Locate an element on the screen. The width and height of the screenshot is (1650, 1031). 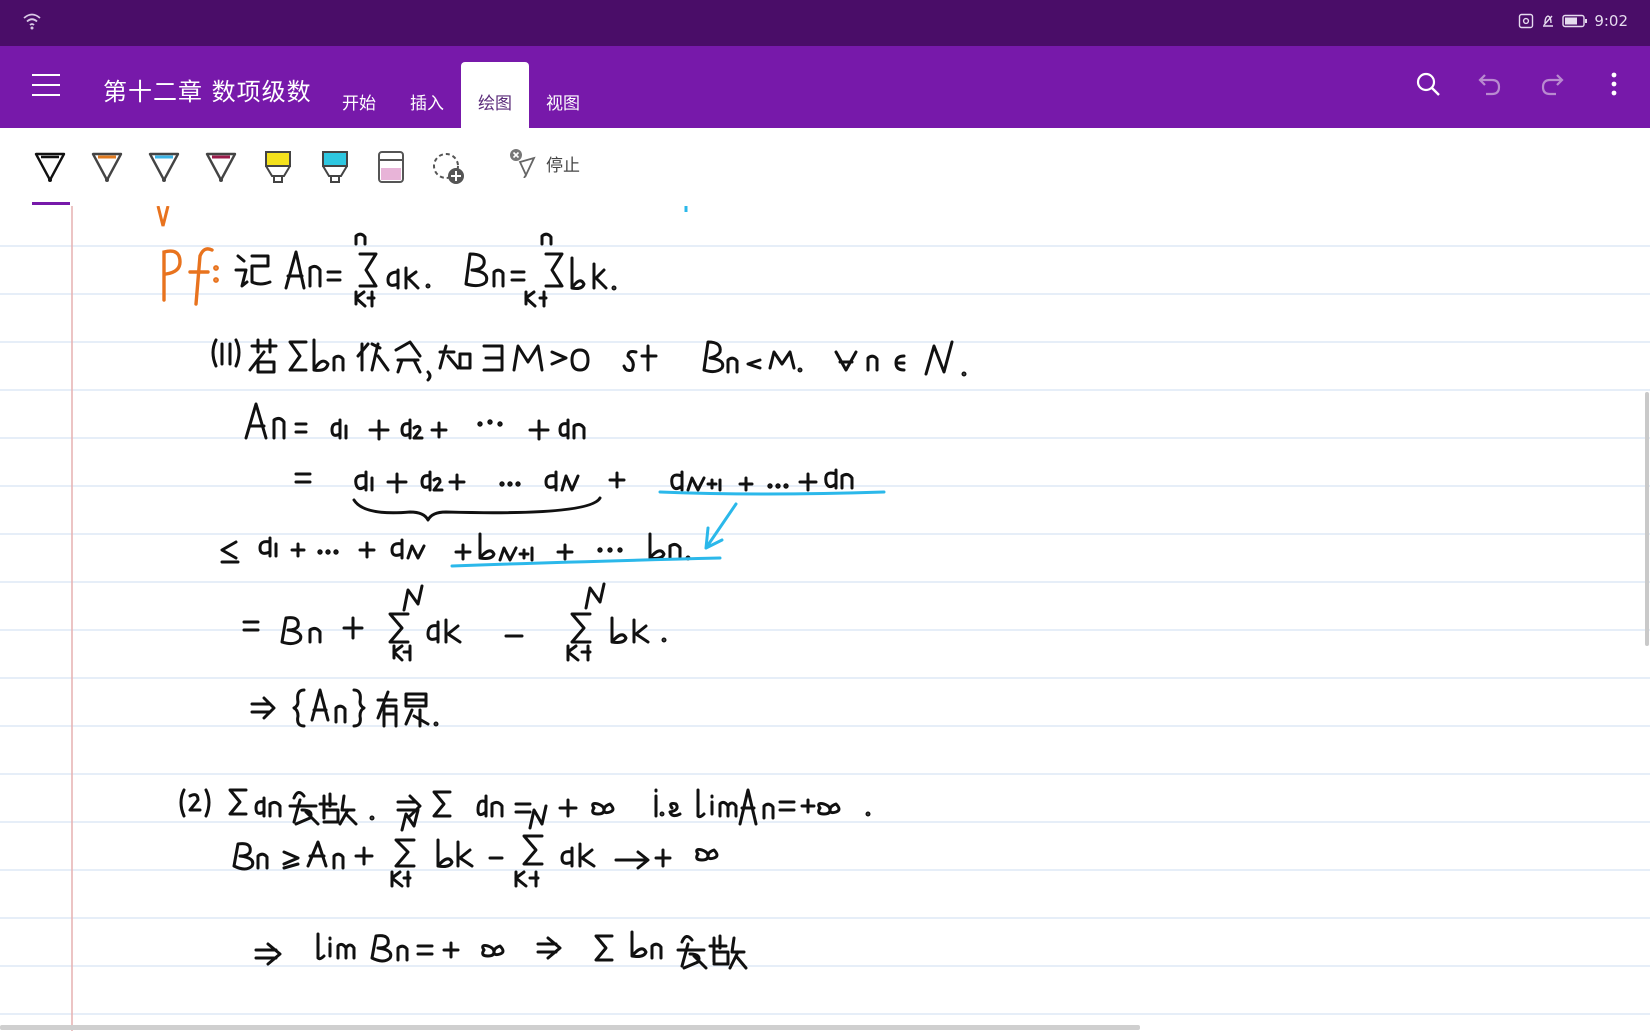
tab-draw: 绘图 is located at coordinates (495, 95).